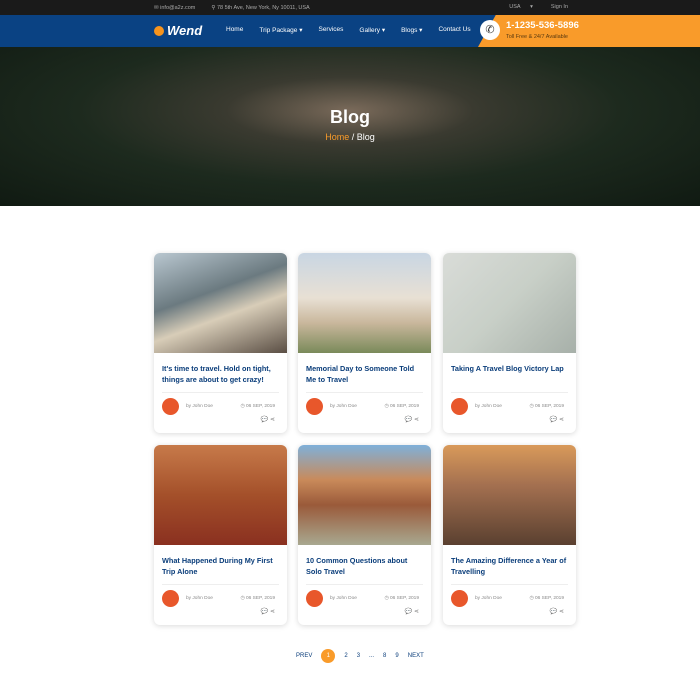  Describe the element at coordinates (330, 30) in the screenshot. I see `nav-item-services: Services` at that location.